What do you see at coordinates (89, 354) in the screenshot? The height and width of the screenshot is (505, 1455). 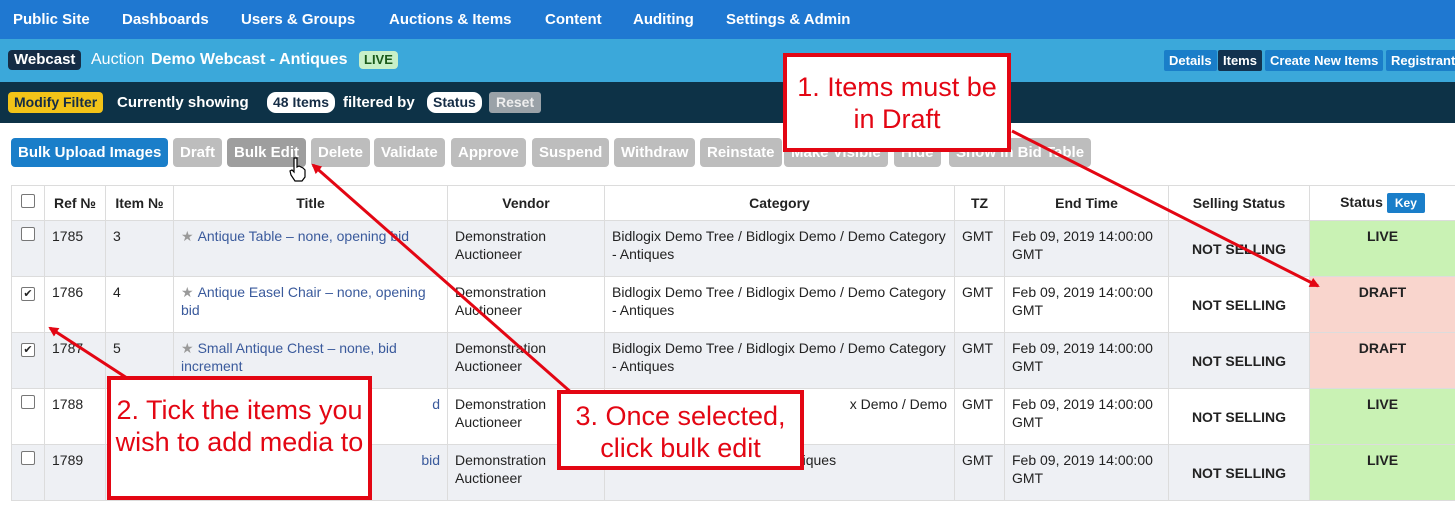 I see `arrow-to-checkboxes` at bounding box center [89, 354].